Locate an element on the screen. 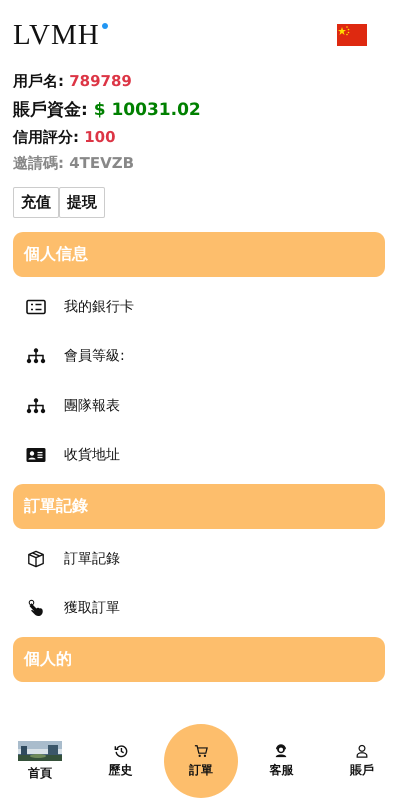 This screenshot has height=800, width=402. action-button: 充值 is located at coordinates (36, 202).